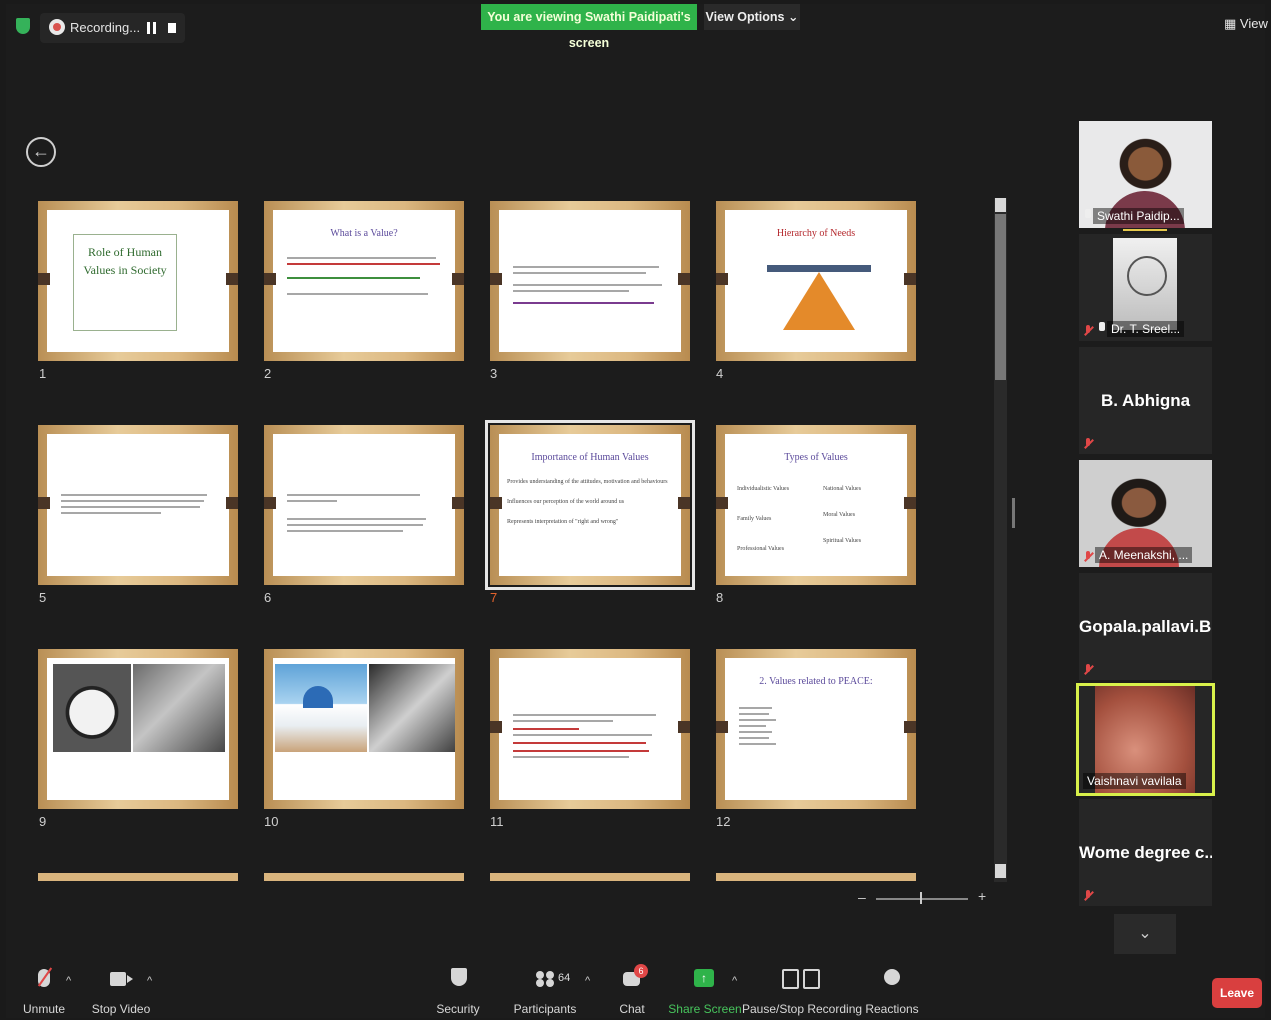 The width and height of the screenshot is (1271, 1020). I want to click on slide-title: Types of Values, so click(816, 457).